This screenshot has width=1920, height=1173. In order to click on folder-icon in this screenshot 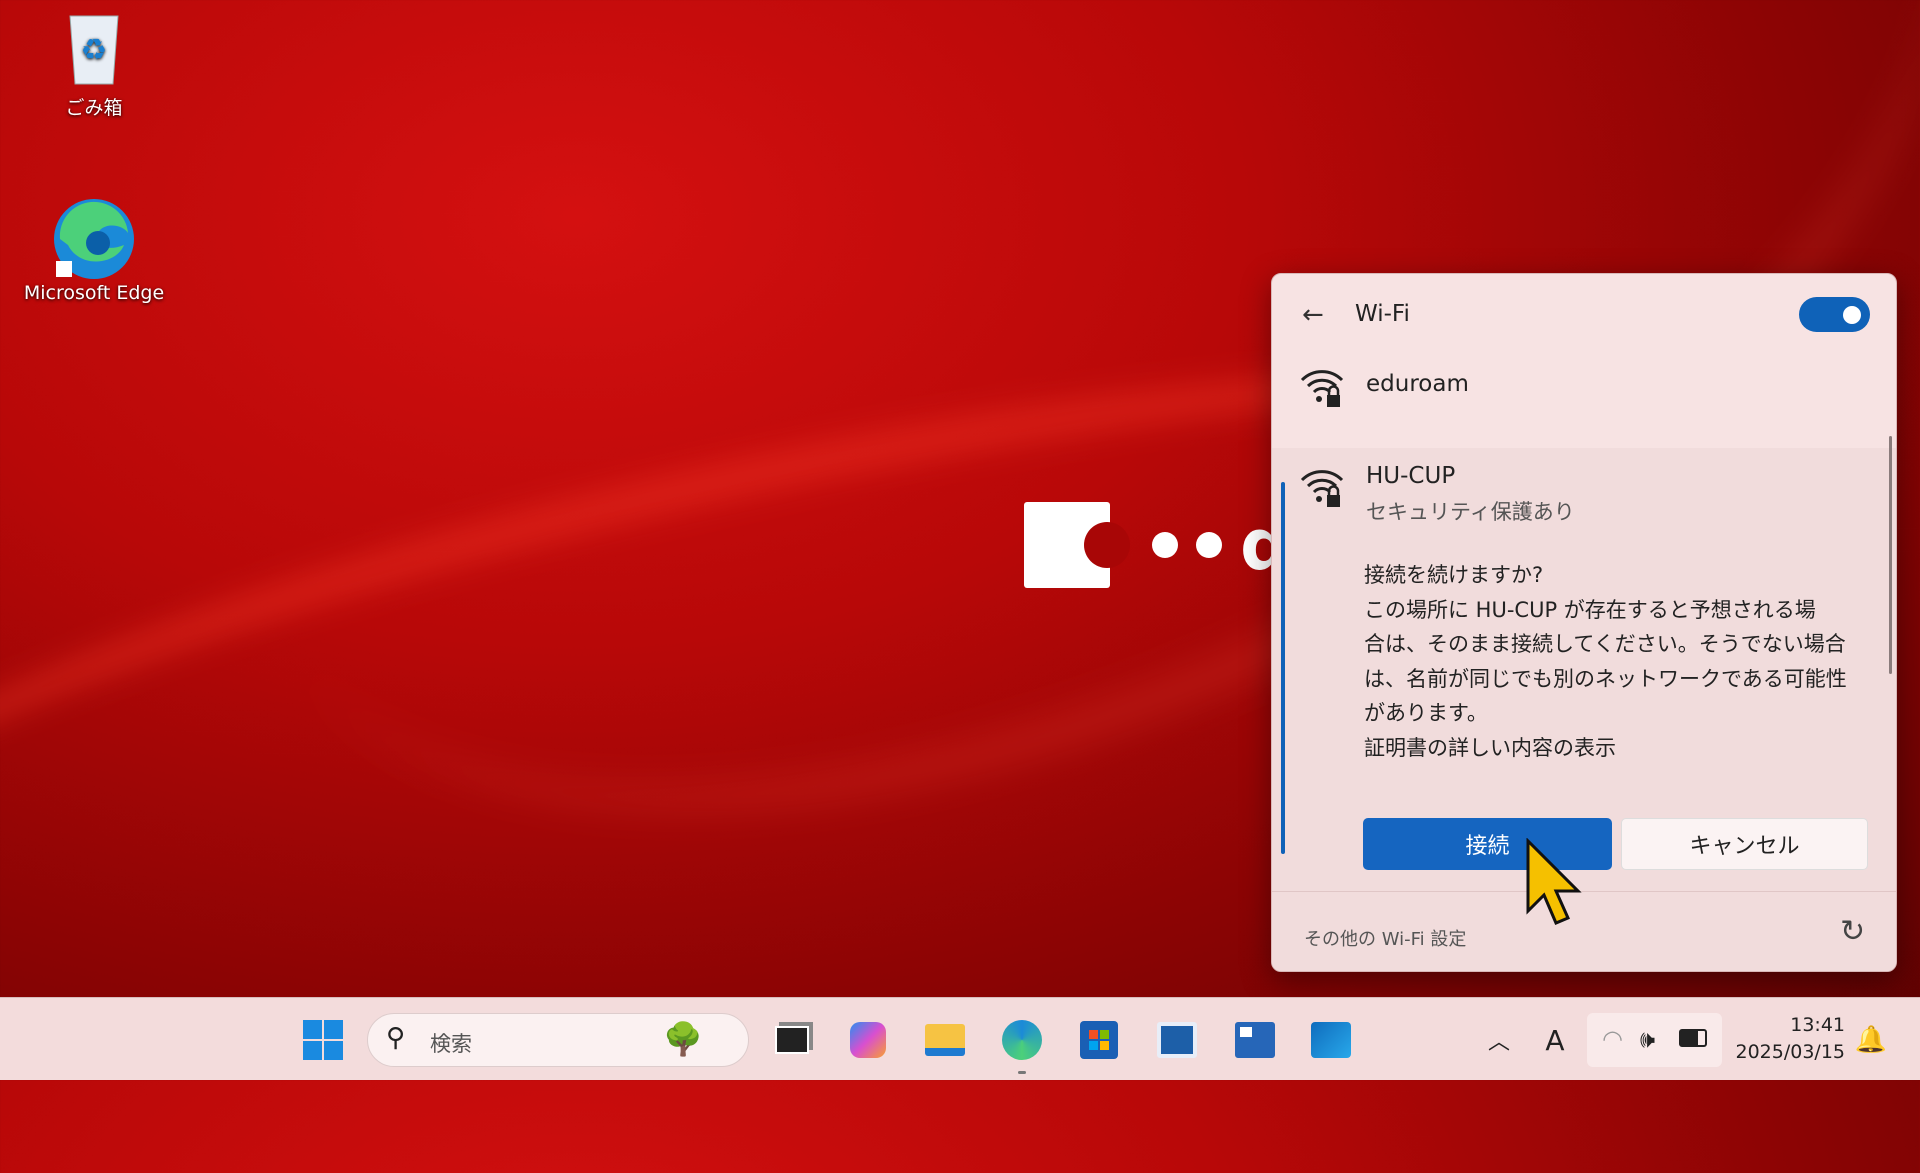, I will do `click(945, 1040)`.